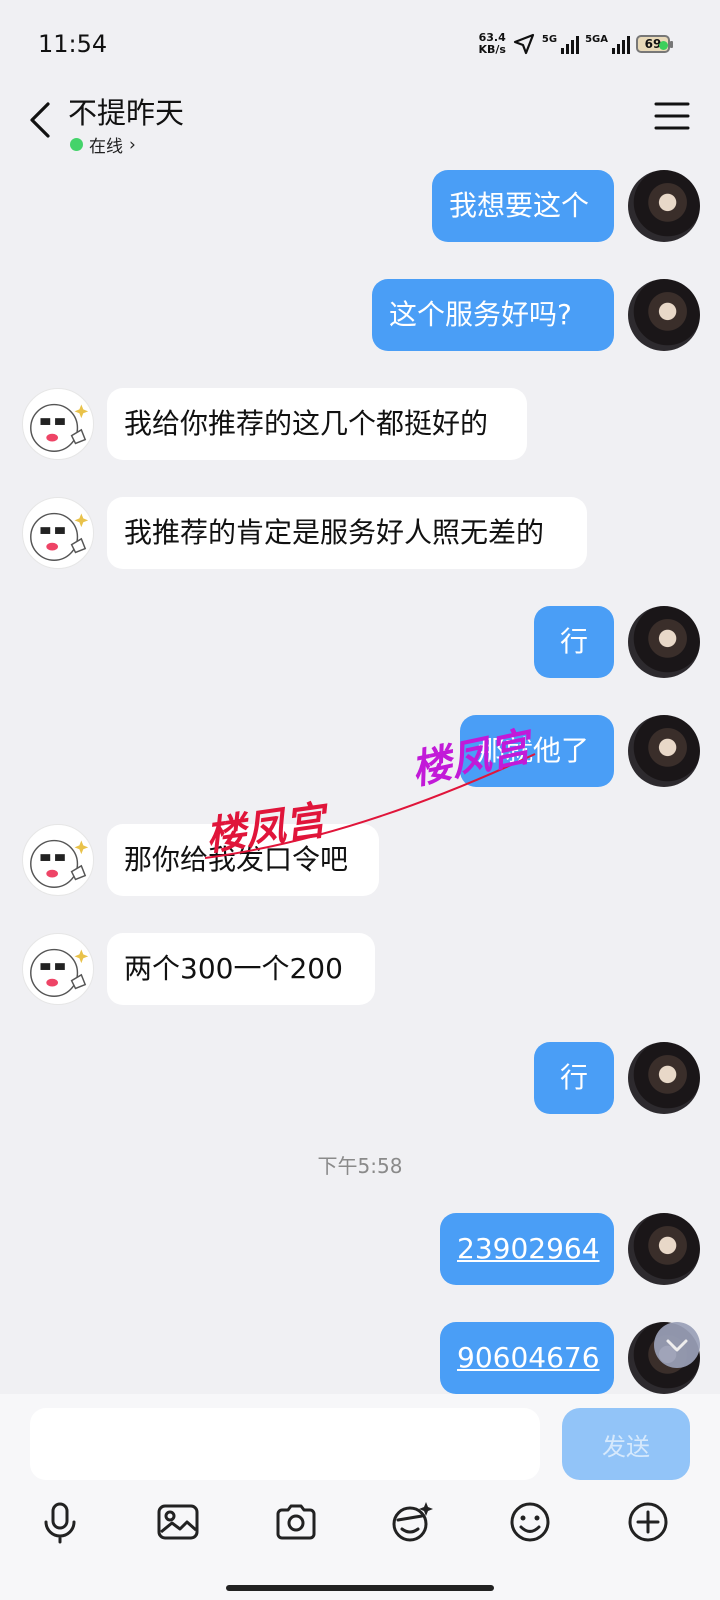  I want to click on chevron-down-icon, so click(677, 1345).